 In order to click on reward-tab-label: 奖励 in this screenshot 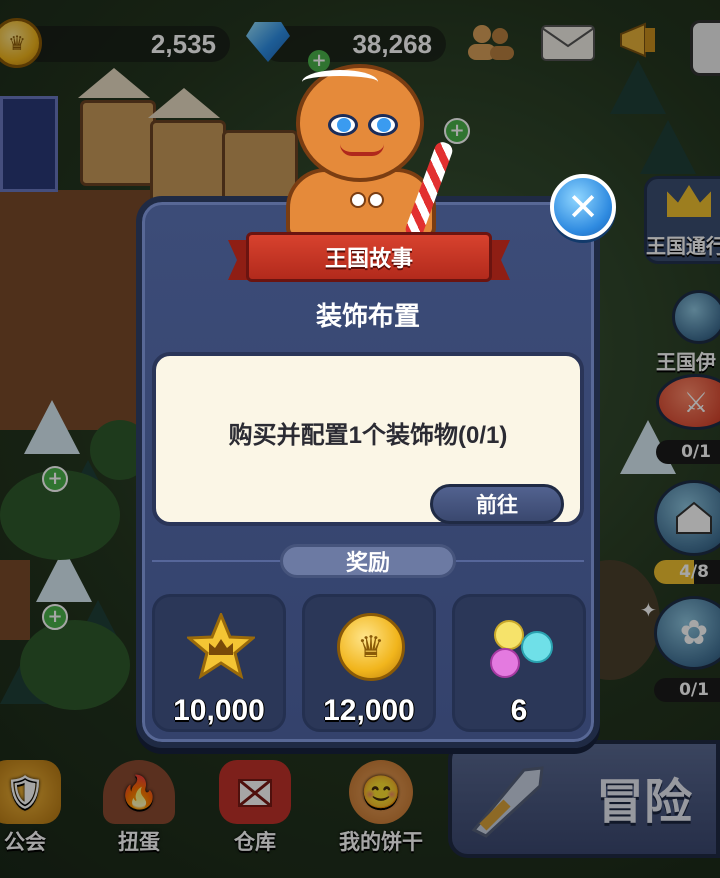, I will do `click(367, 562)`.